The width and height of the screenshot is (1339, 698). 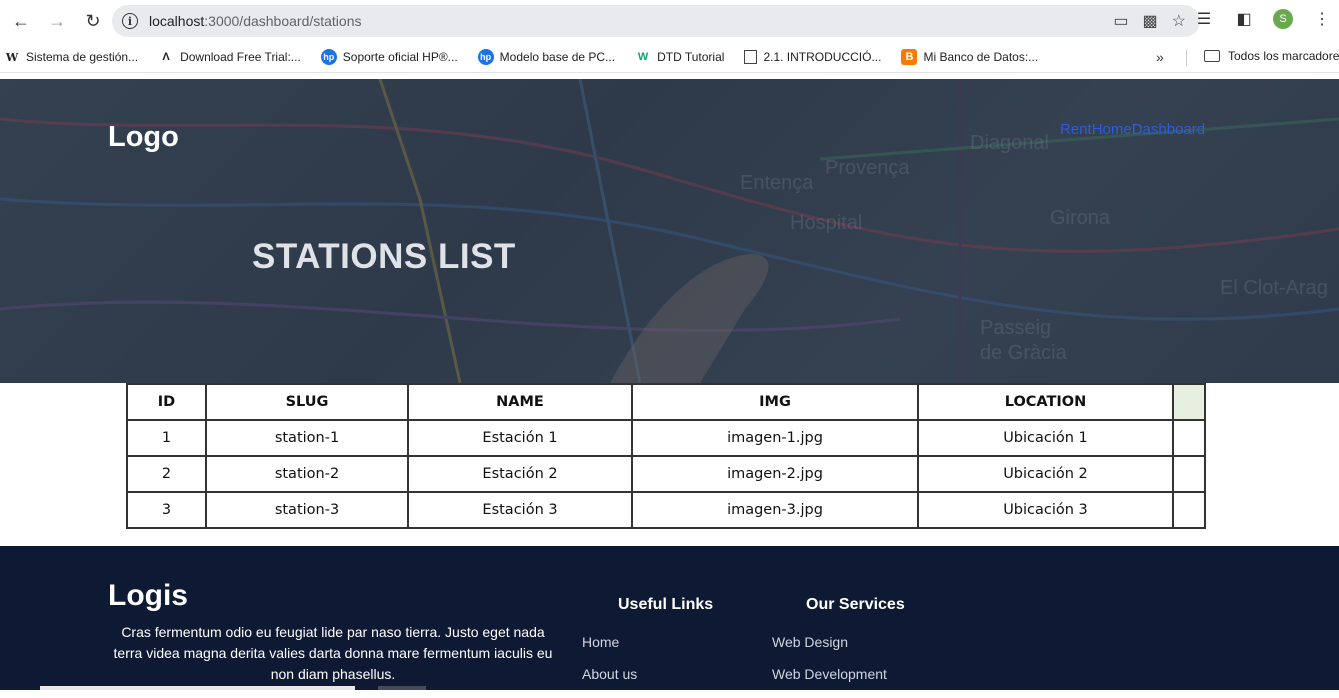 I want to click on main-nav: Rent Home Dashboard, so click(x=1132, y=129).